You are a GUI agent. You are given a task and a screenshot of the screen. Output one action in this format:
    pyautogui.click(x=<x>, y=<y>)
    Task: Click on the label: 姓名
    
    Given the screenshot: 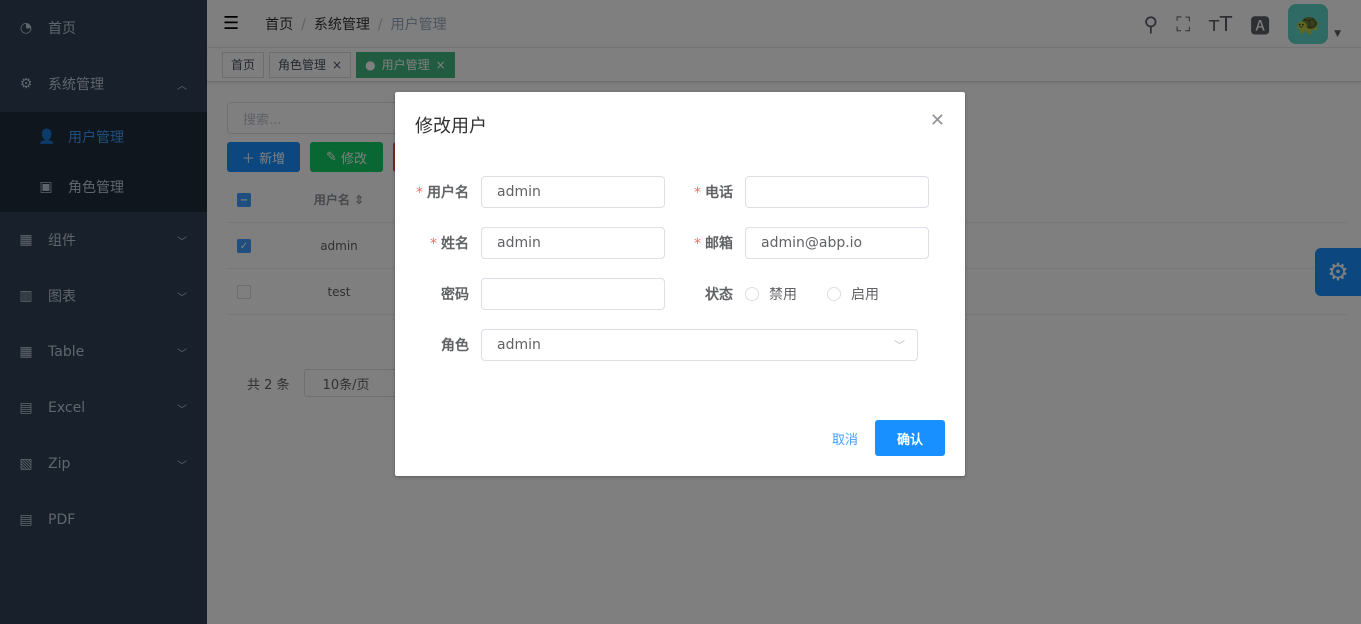 What is the action you would take?
    pyautogui.click(x=455, y=244)
    